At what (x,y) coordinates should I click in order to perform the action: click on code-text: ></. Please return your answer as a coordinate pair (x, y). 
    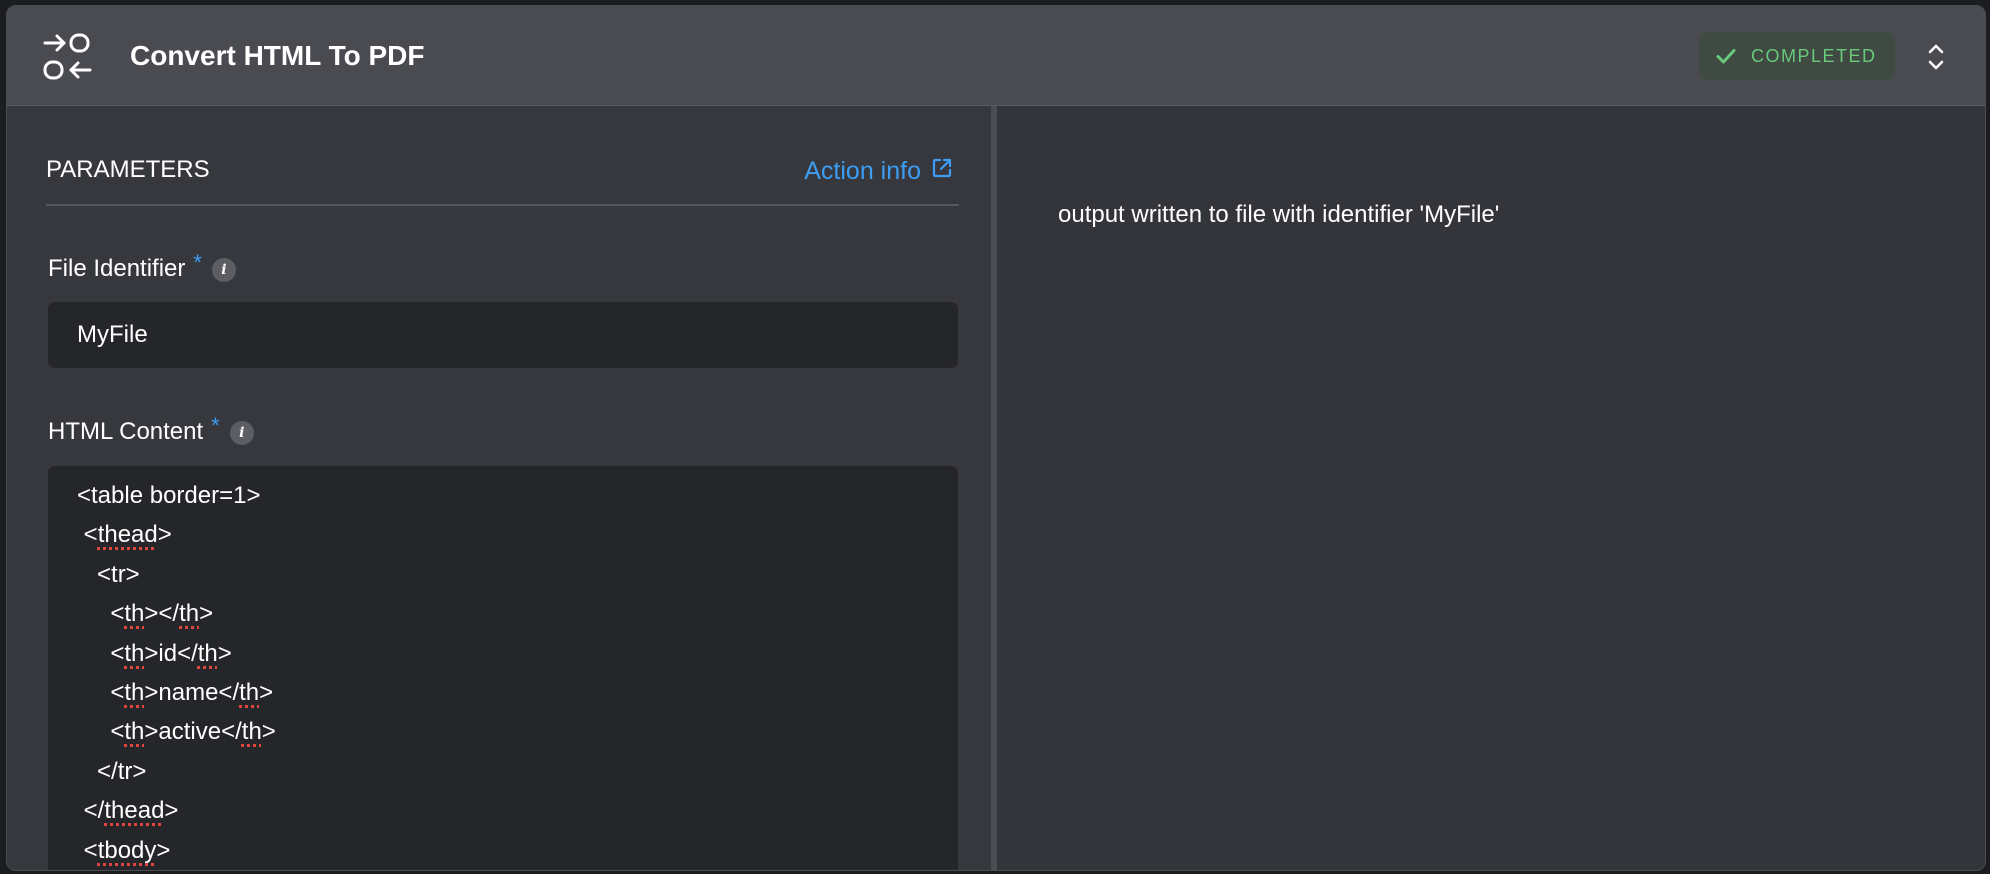
    Looking at the image, I should click on (162, 614).